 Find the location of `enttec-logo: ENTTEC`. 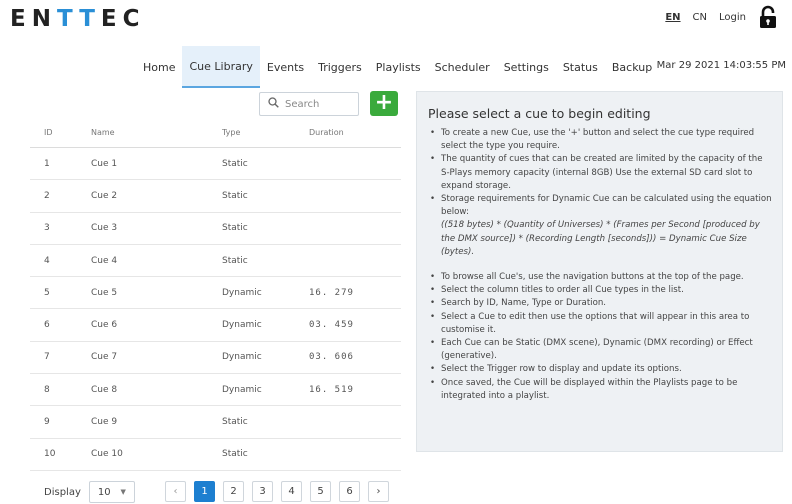

enttec-logo: ENTTEC is located at coordinates (78, 19).